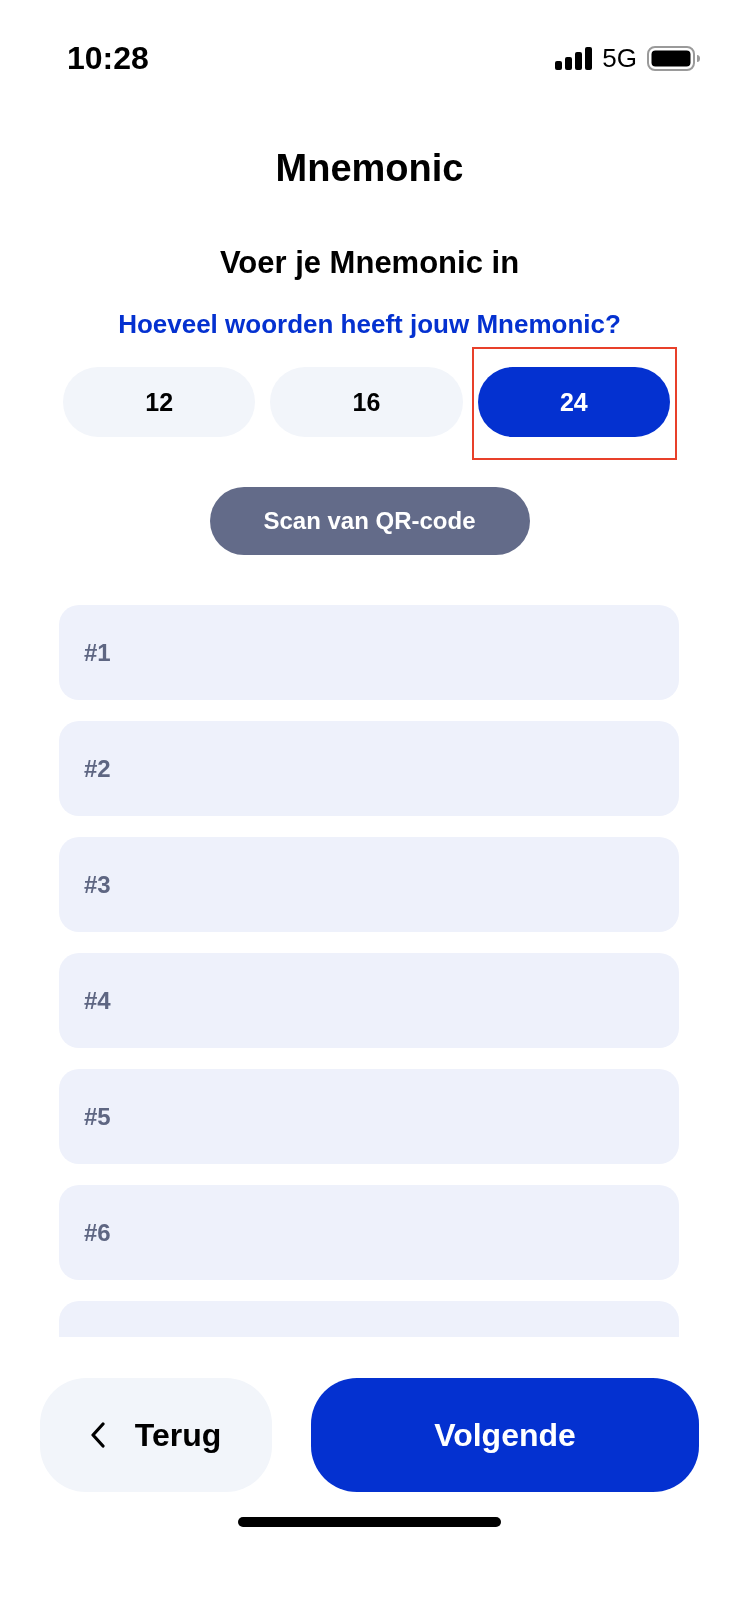 This screenshot has height=1600, width=739. I want to click on word-count-question: Hoeveel woorden heeft jouw Mnemonic?, so click(369, 324).